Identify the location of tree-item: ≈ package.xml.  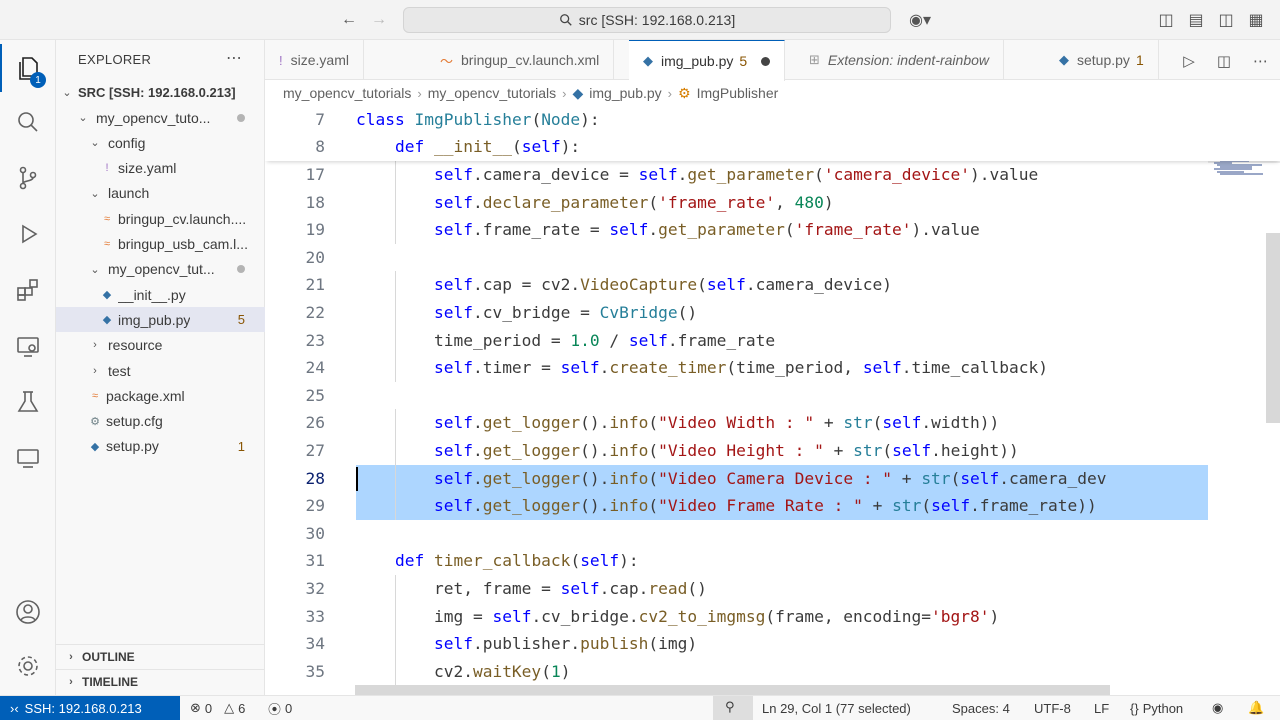
(160, 395).